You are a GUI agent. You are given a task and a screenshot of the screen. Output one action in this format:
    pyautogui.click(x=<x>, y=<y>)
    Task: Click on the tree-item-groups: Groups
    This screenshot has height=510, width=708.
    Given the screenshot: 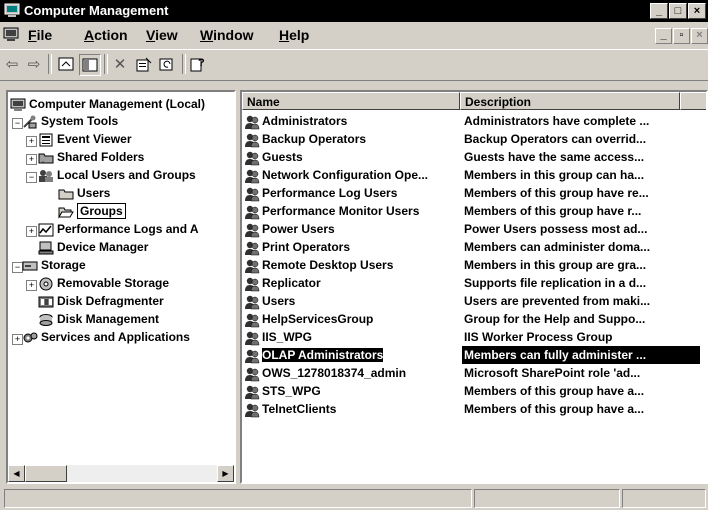 What is the action you would take?
    pyautogui.click(x=92, y=211)
    